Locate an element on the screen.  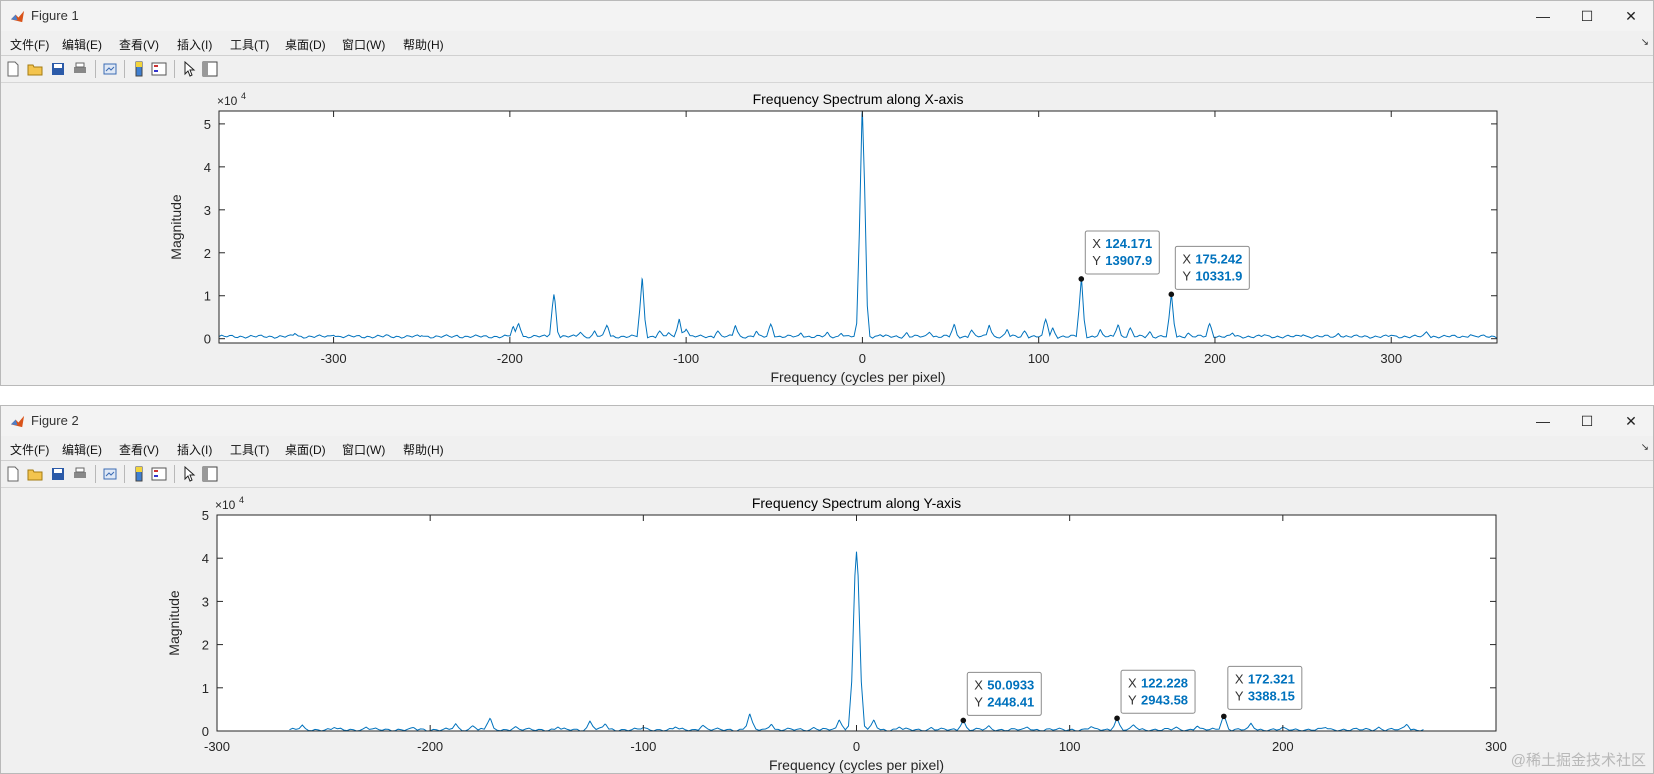
y-axis-label: Magnitude is located at coordinates (174, 623).